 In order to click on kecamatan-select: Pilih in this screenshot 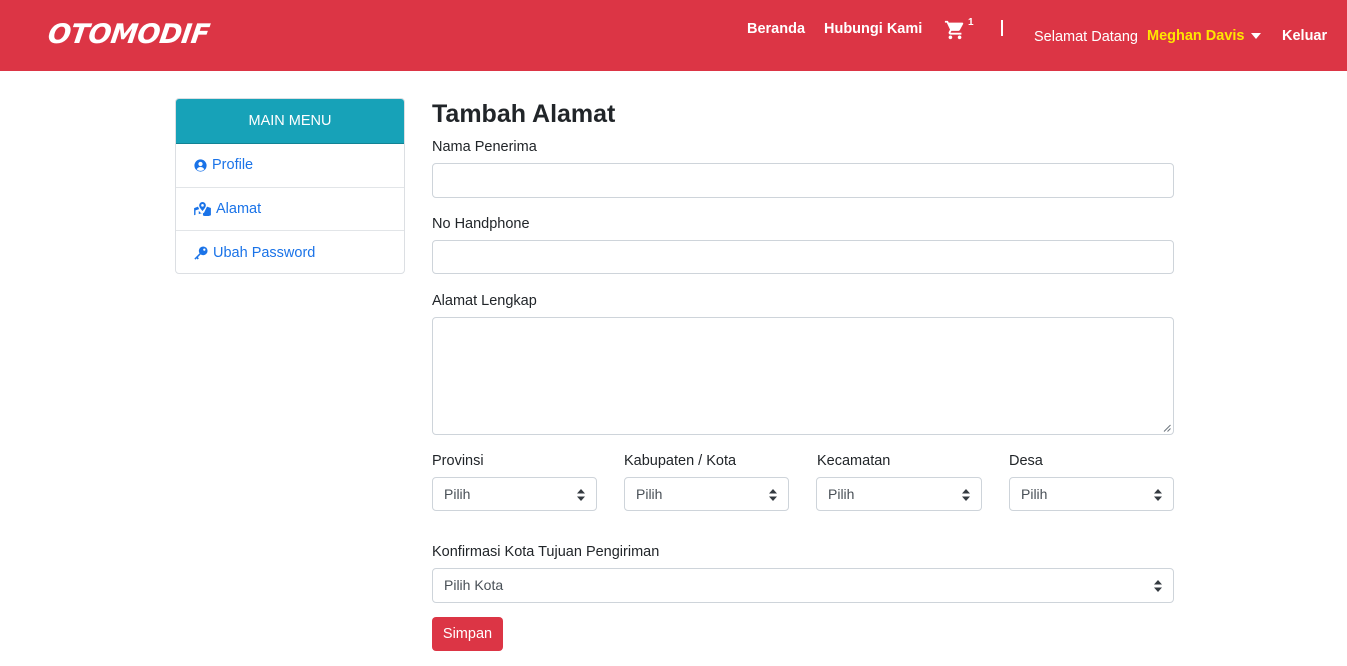, I will do `click(899, 494)`.